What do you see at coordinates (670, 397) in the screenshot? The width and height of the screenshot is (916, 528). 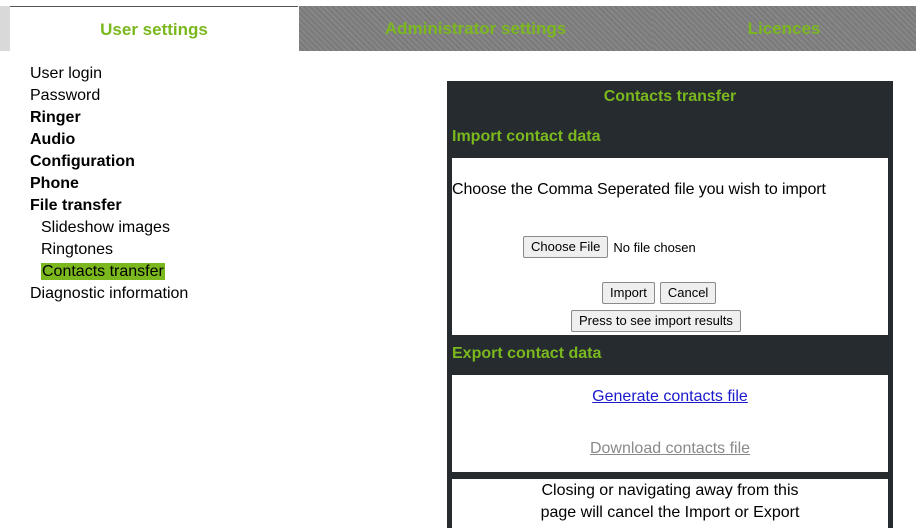 I see `generate-contacts-link: Generate contacts file` at bounding box center [670, 397].